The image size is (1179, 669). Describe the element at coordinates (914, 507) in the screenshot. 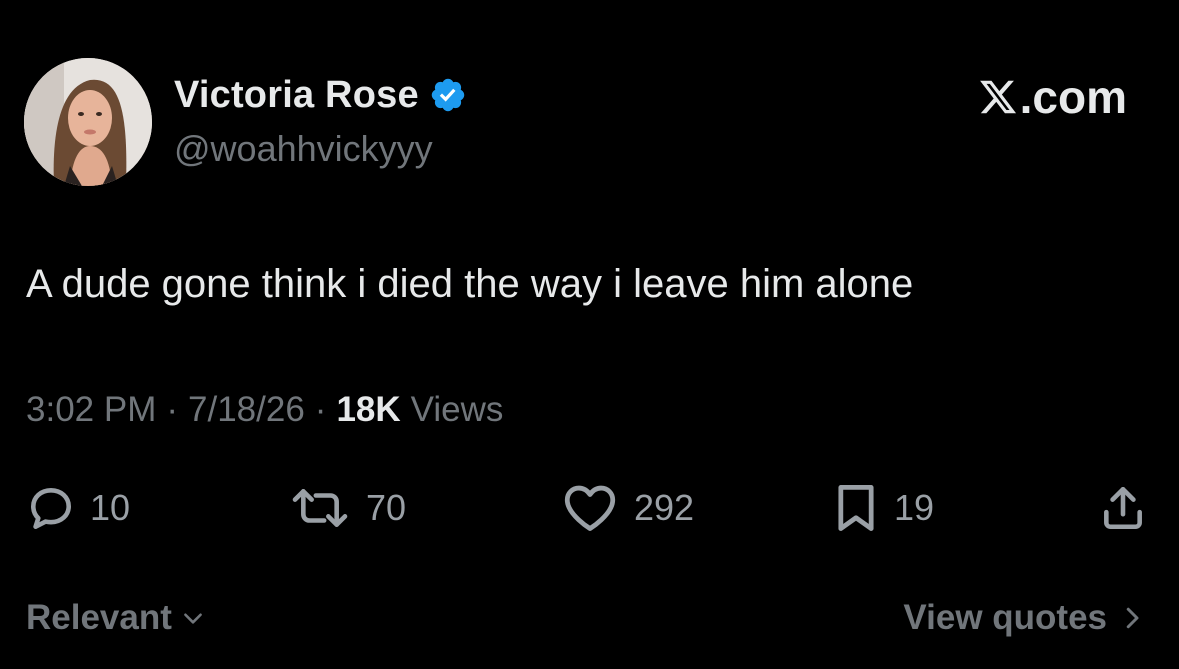

I see `bookmark-count: 19` at that location.